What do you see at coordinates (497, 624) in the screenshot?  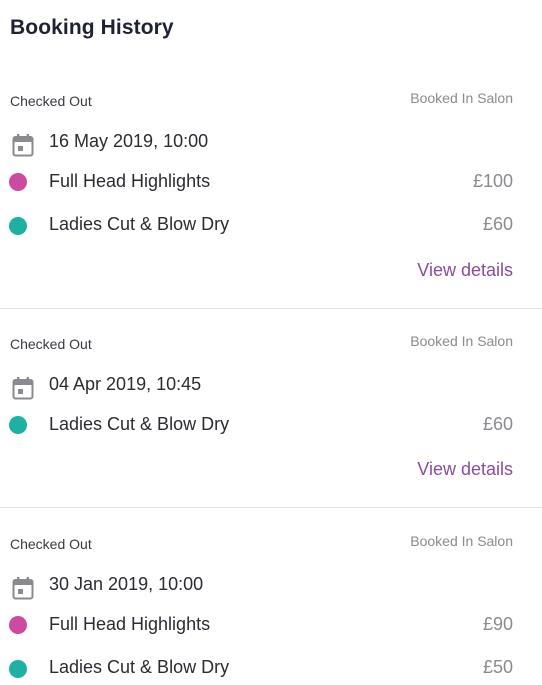 I see `service-price: £90` at bounding box center [497, 624].